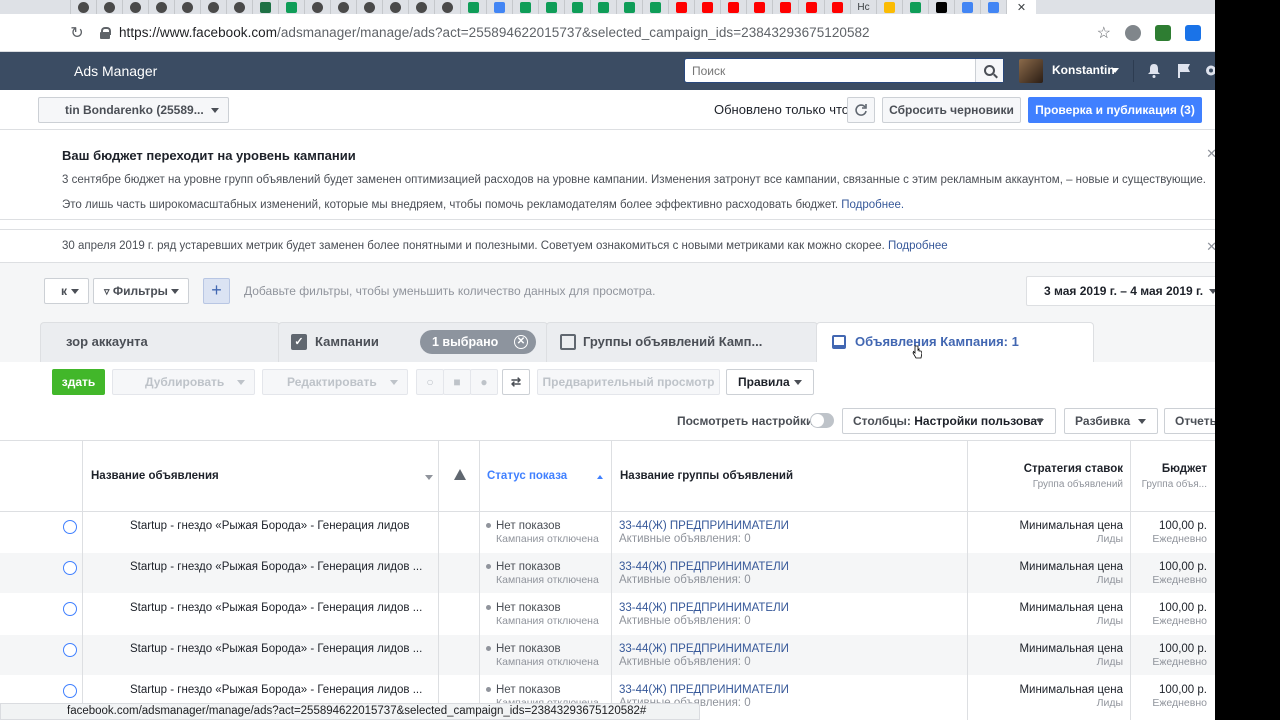  I want to click on ab-test-button: ⇄, so click(516, 382).